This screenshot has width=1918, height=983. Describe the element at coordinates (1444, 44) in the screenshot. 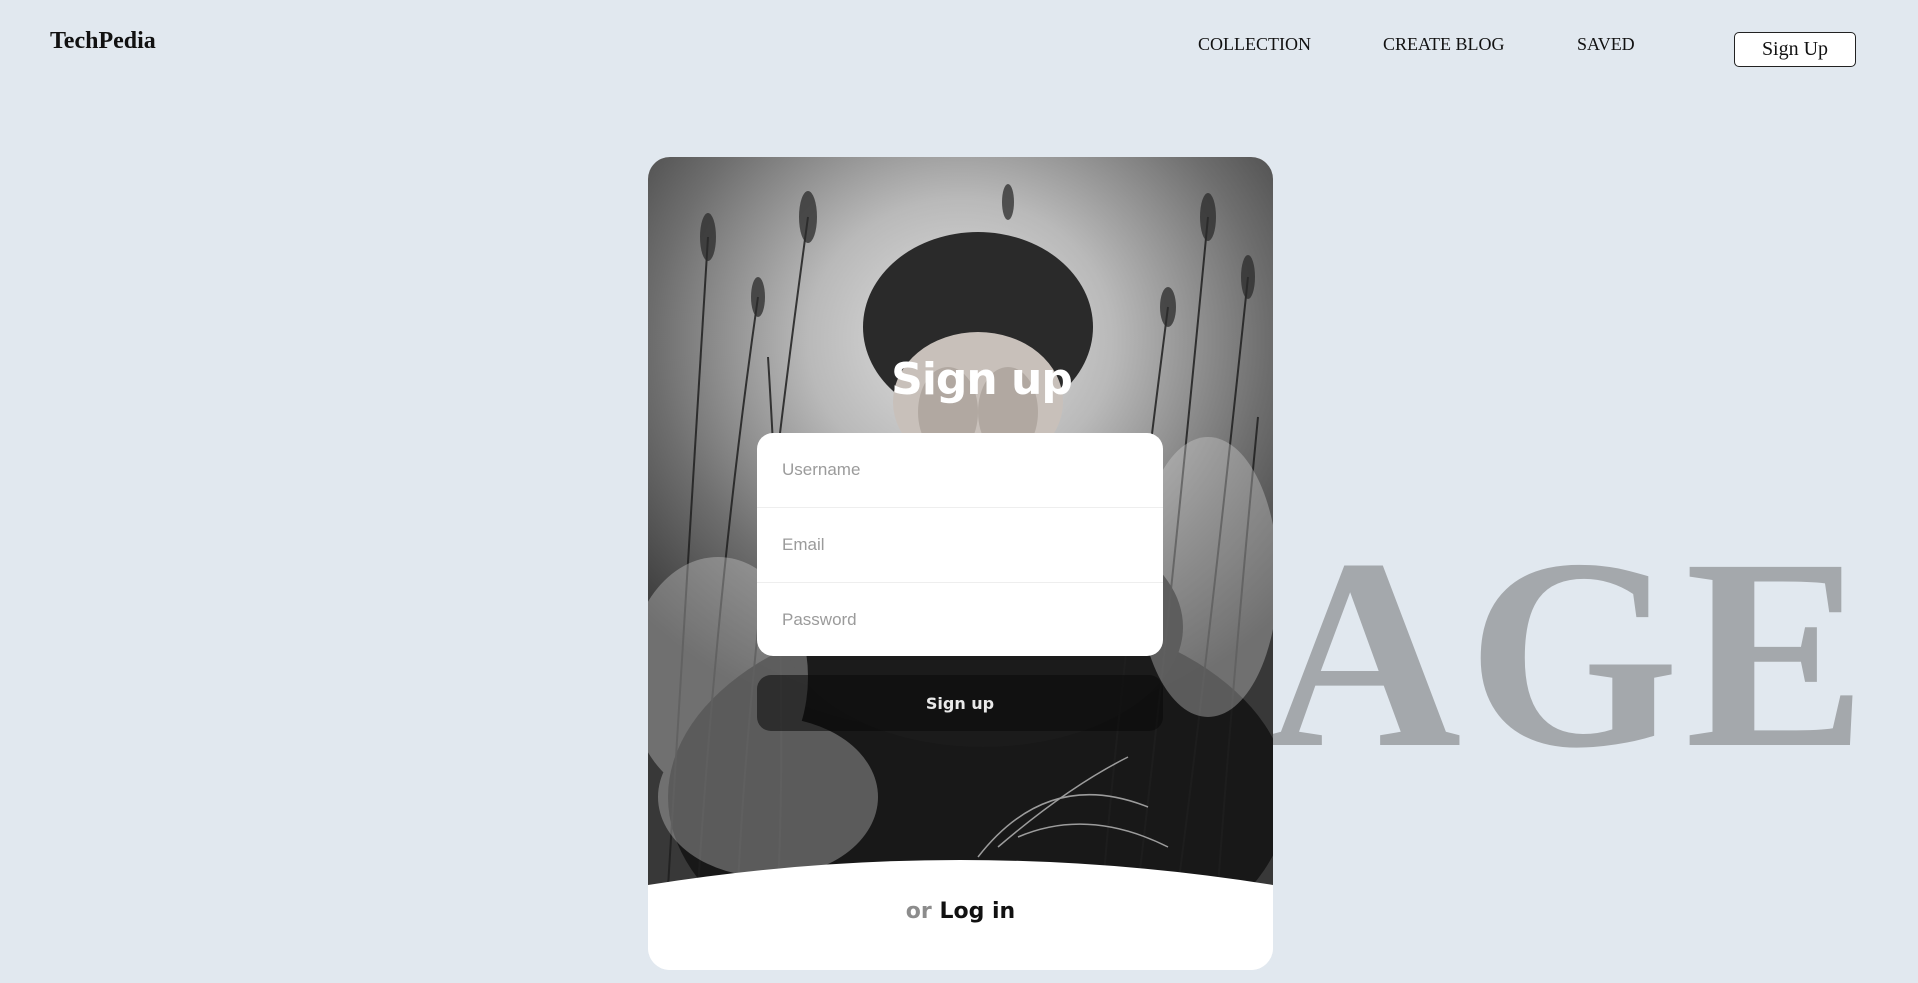

I see `nav-create-blog-link: CREATE BLOG` at that location.